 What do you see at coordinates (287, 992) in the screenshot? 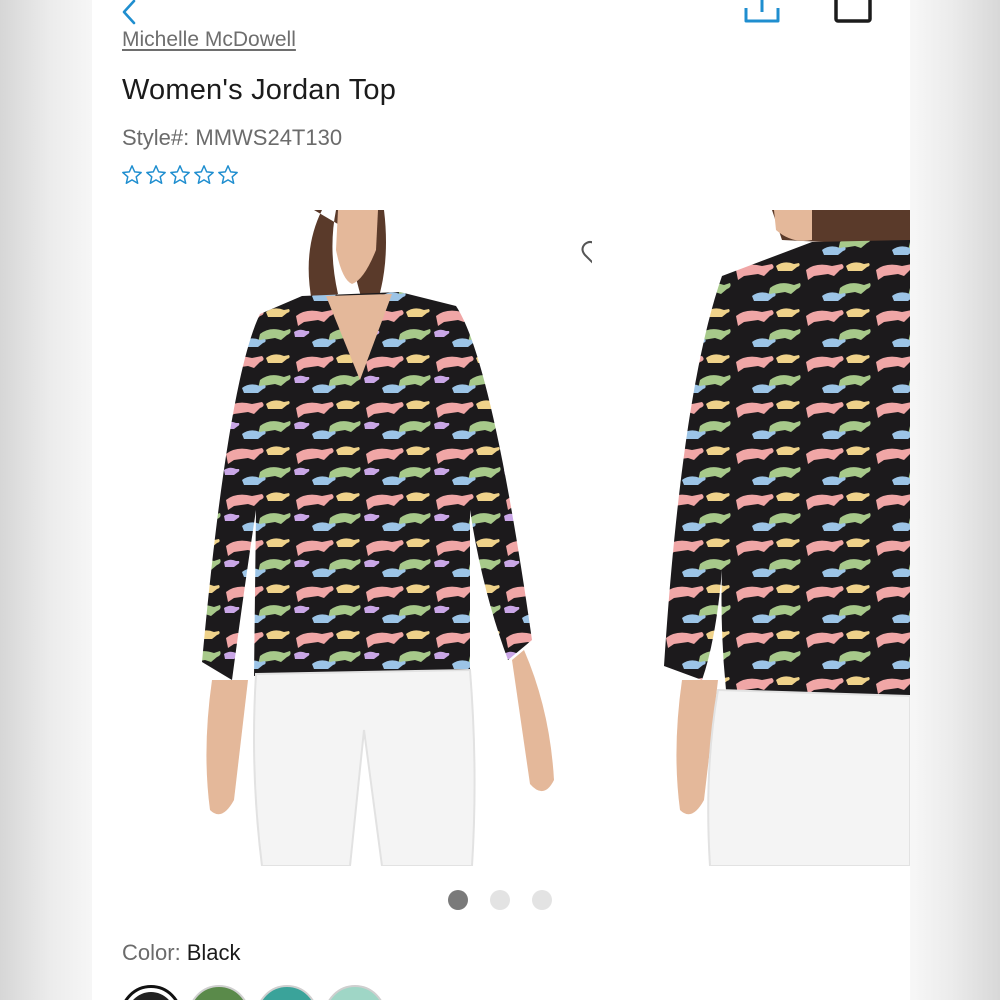
I see `color-swatch-teal` at bounding box center [287, 992].